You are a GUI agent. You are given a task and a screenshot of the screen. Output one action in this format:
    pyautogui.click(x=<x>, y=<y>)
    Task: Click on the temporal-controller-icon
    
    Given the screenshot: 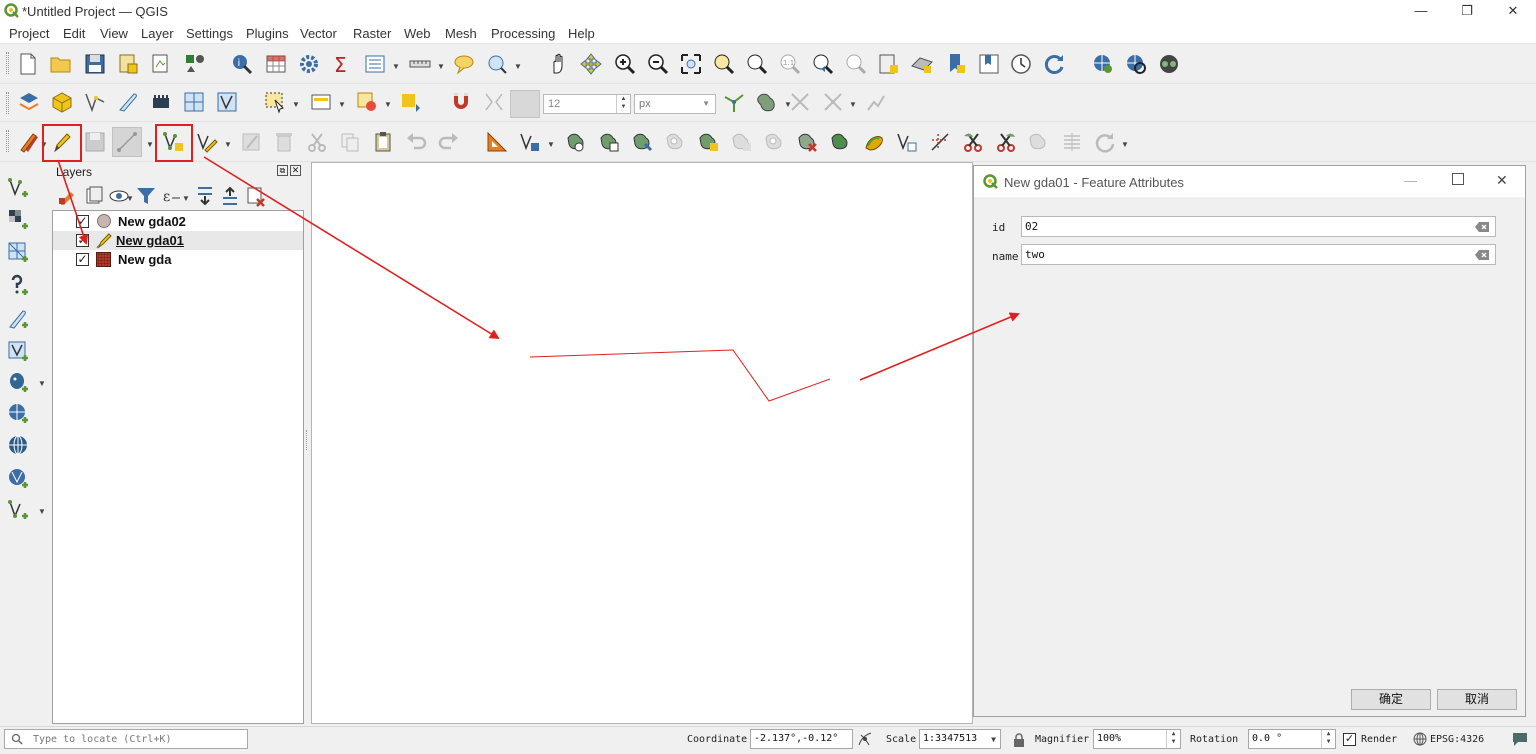 What is the action you would take?
    pyautogui.click(x=1021, y=64)
    